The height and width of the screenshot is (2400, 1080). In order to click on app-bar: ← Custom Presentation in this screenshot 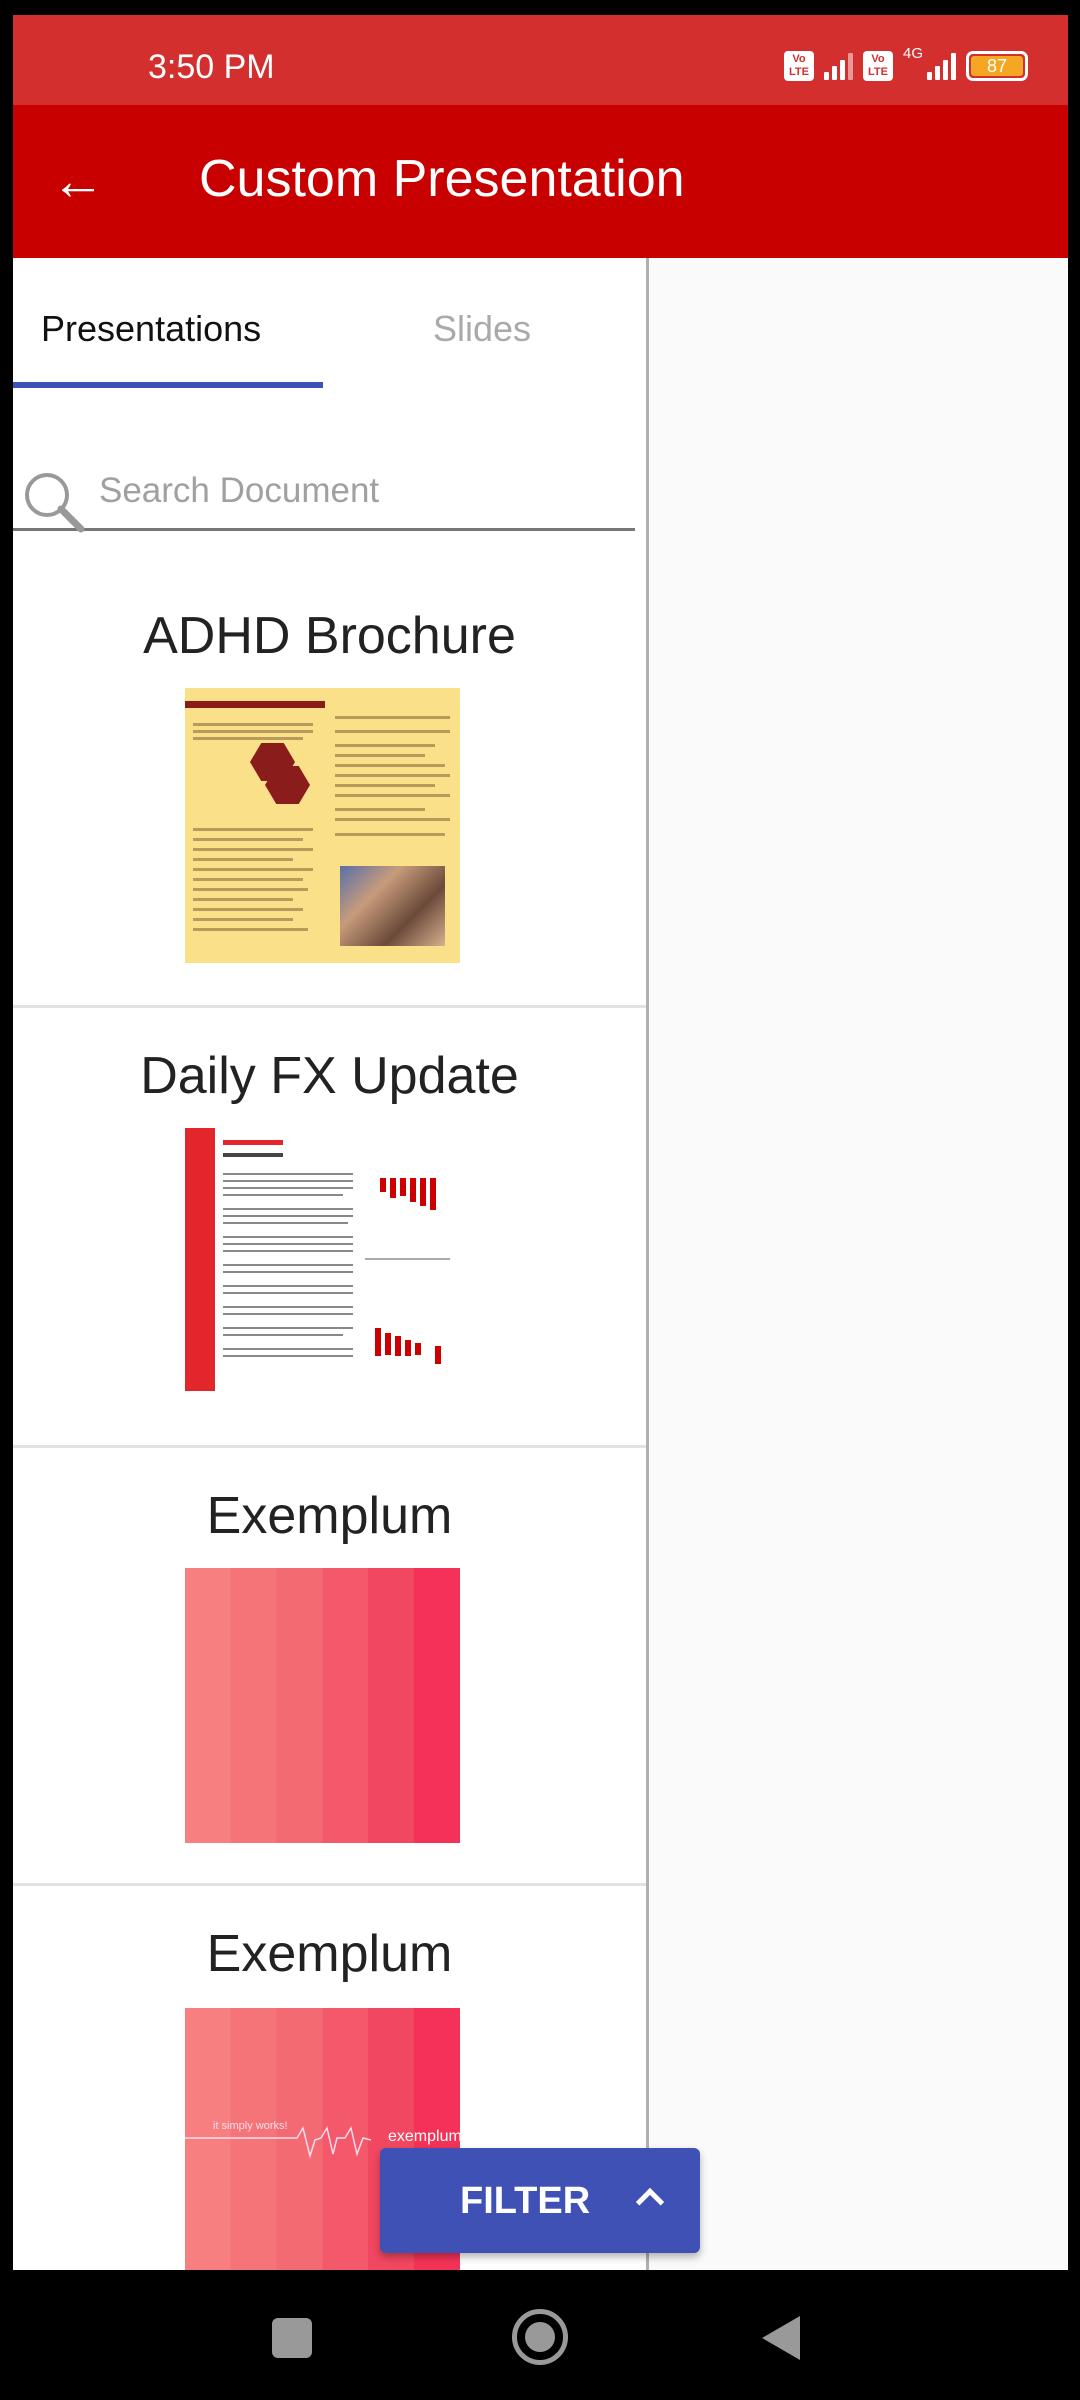, I will do `click(540, 181)`.